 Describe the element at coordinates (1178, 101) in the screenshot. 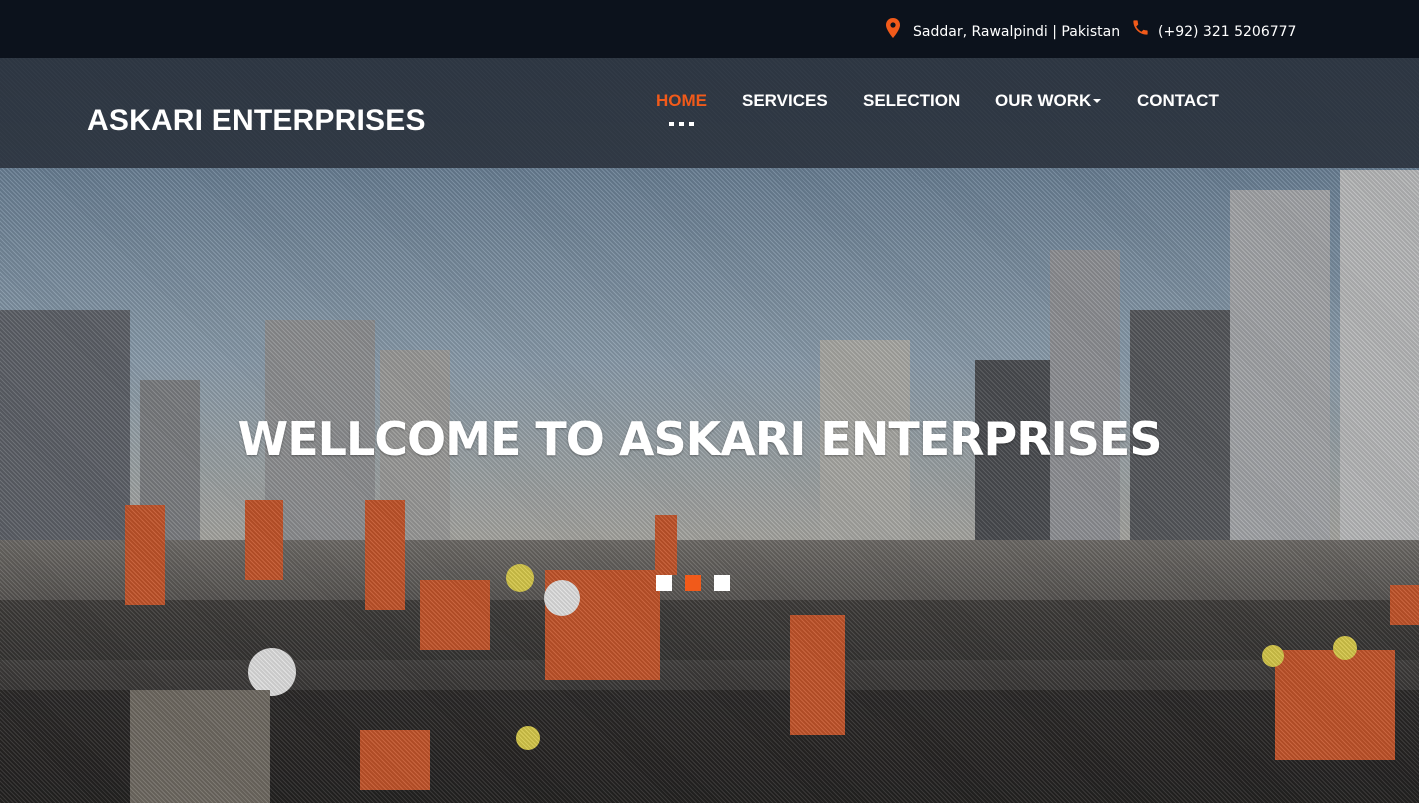

I see `nav-contact: CONTACT` at that location.